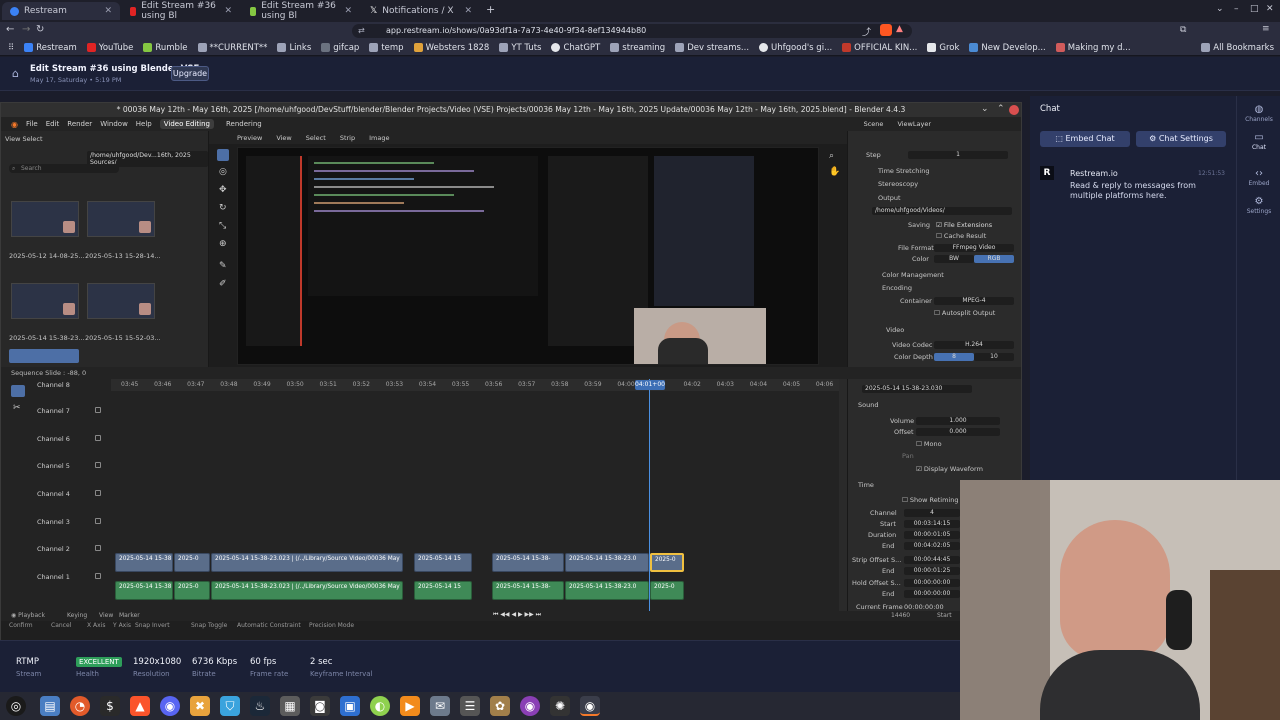  Describe the element at coordinates (1001, 109) in the screenshot. I see `blender-maximize-icon: ⌃` at that location.